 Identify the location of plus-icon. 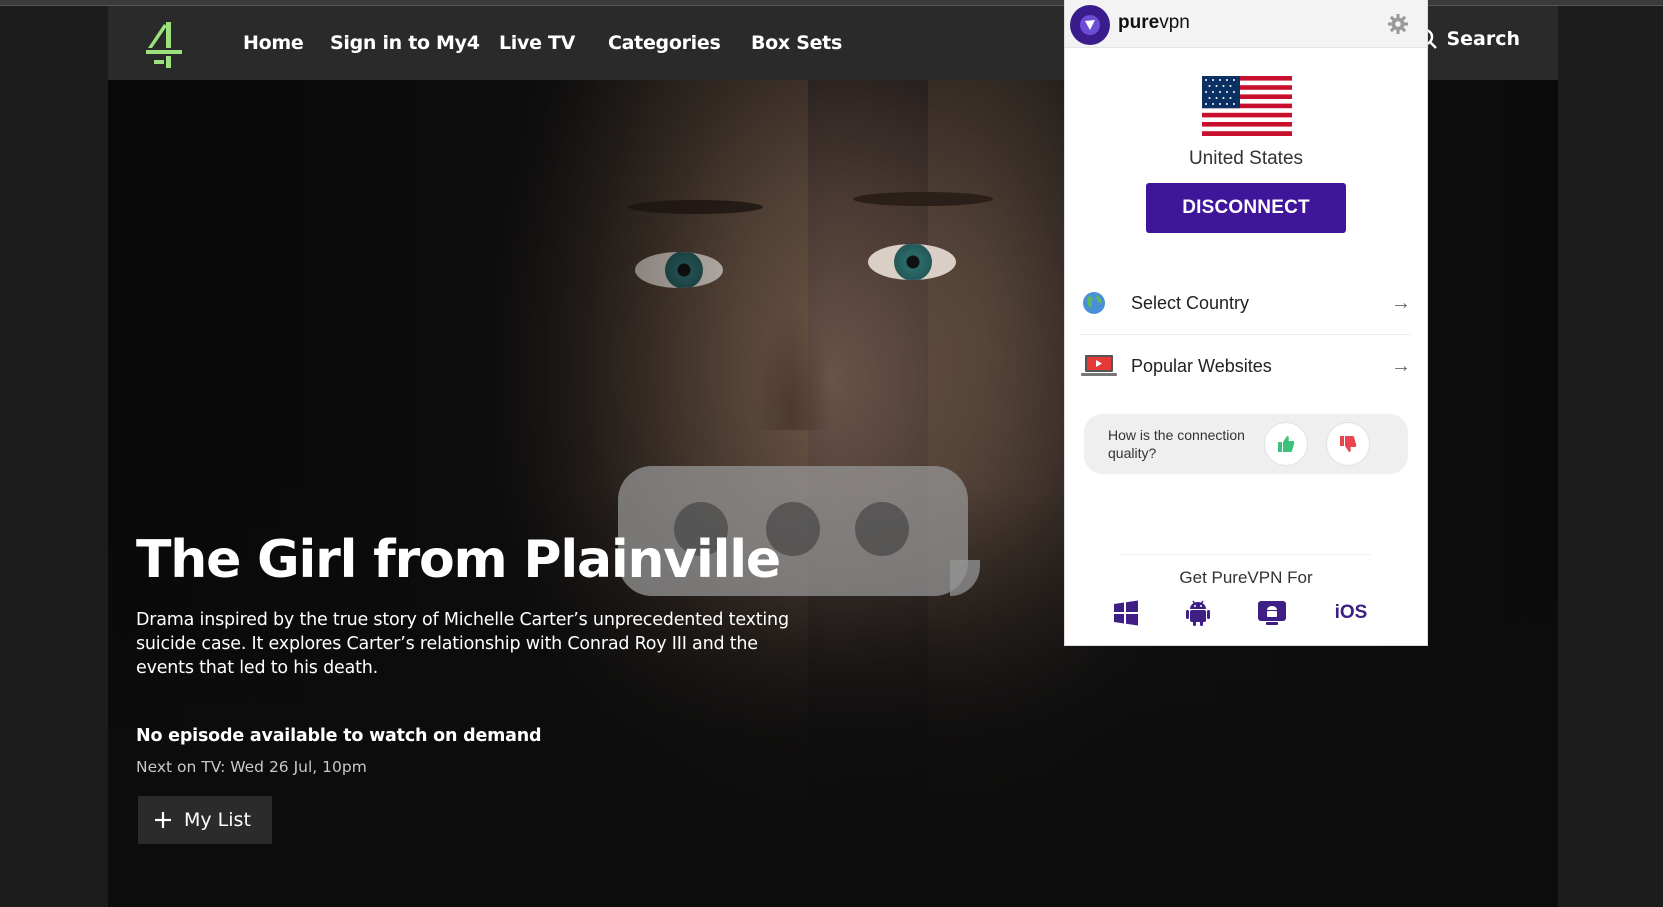
(163, 820).